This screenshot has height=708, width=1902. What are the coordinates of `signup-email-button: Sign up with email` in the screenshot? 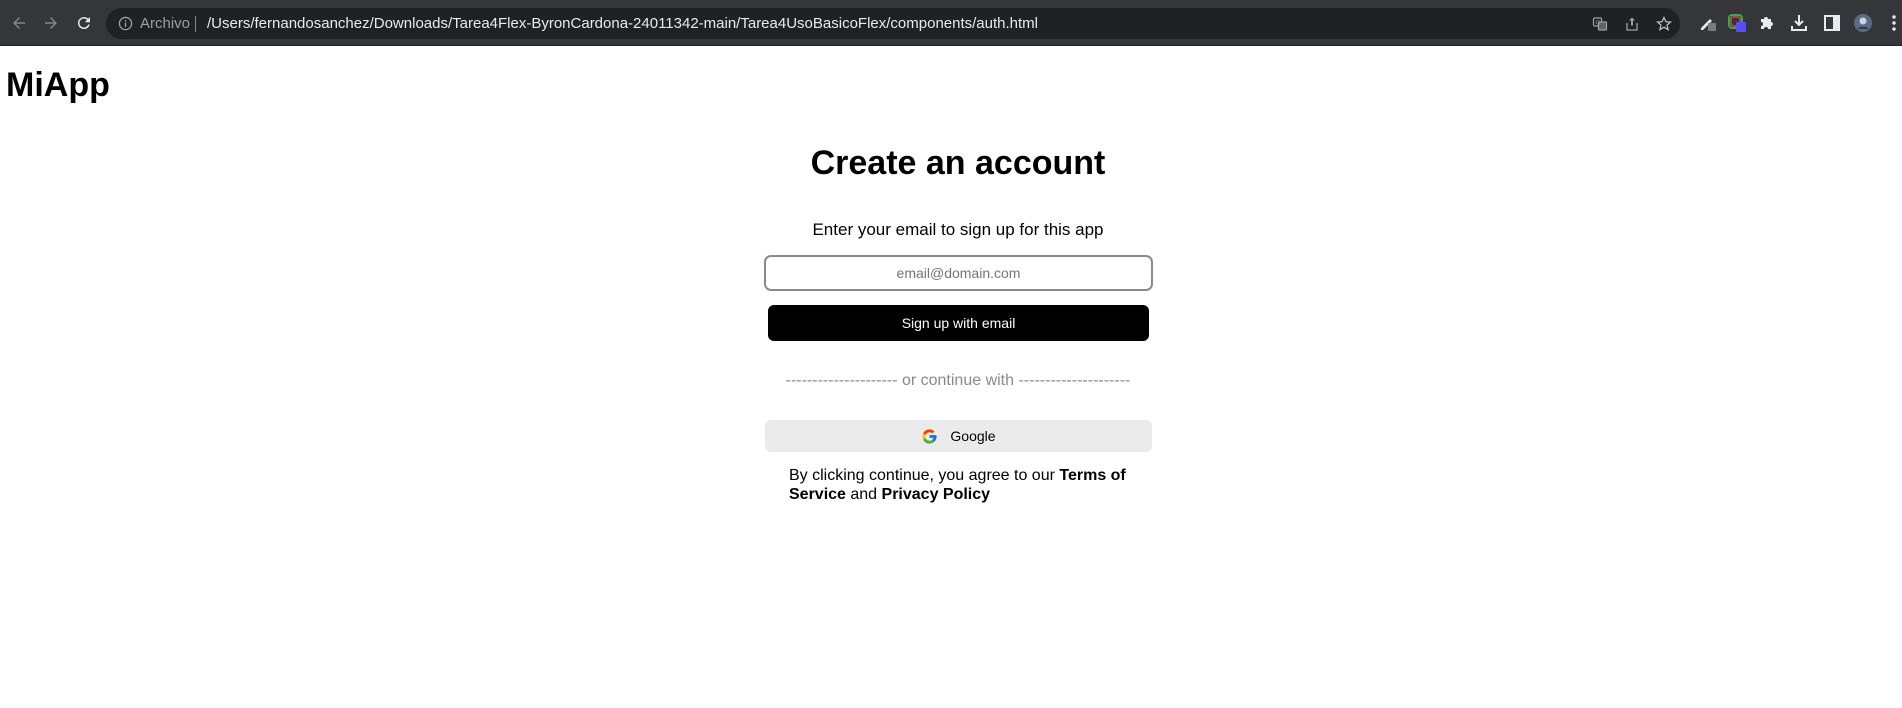 It's located at (958, 323).